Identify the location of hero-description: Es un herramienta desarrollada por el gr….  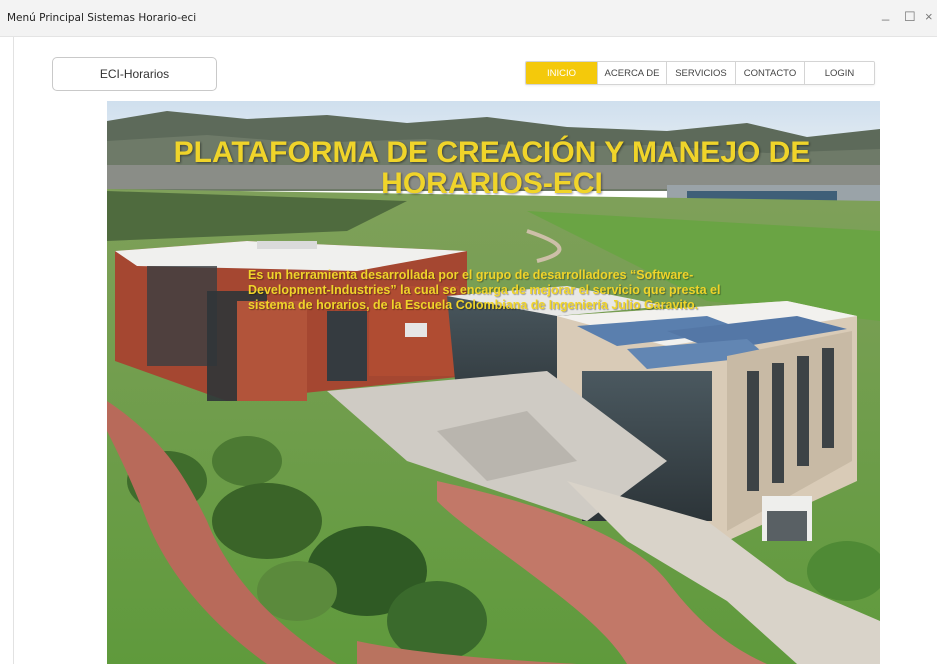
(484, 290).